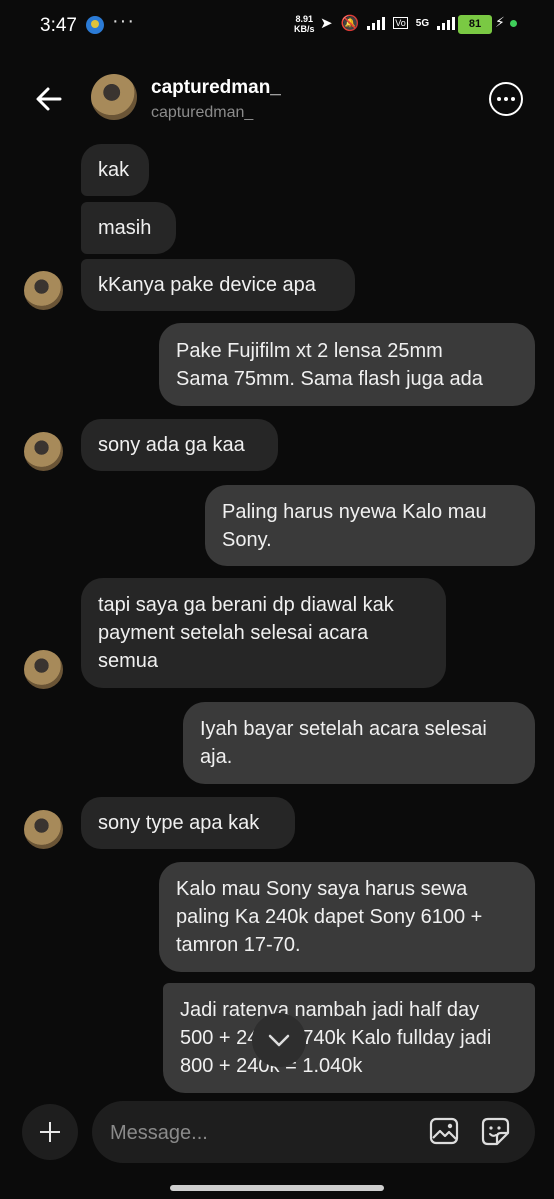 Image resolution: width=554 pixels, height=1199 pixels. What do you see at coordinates (350, 23) in the screenshot?
I see `mute-icon: 🔕` at bounding box center [350, 23].